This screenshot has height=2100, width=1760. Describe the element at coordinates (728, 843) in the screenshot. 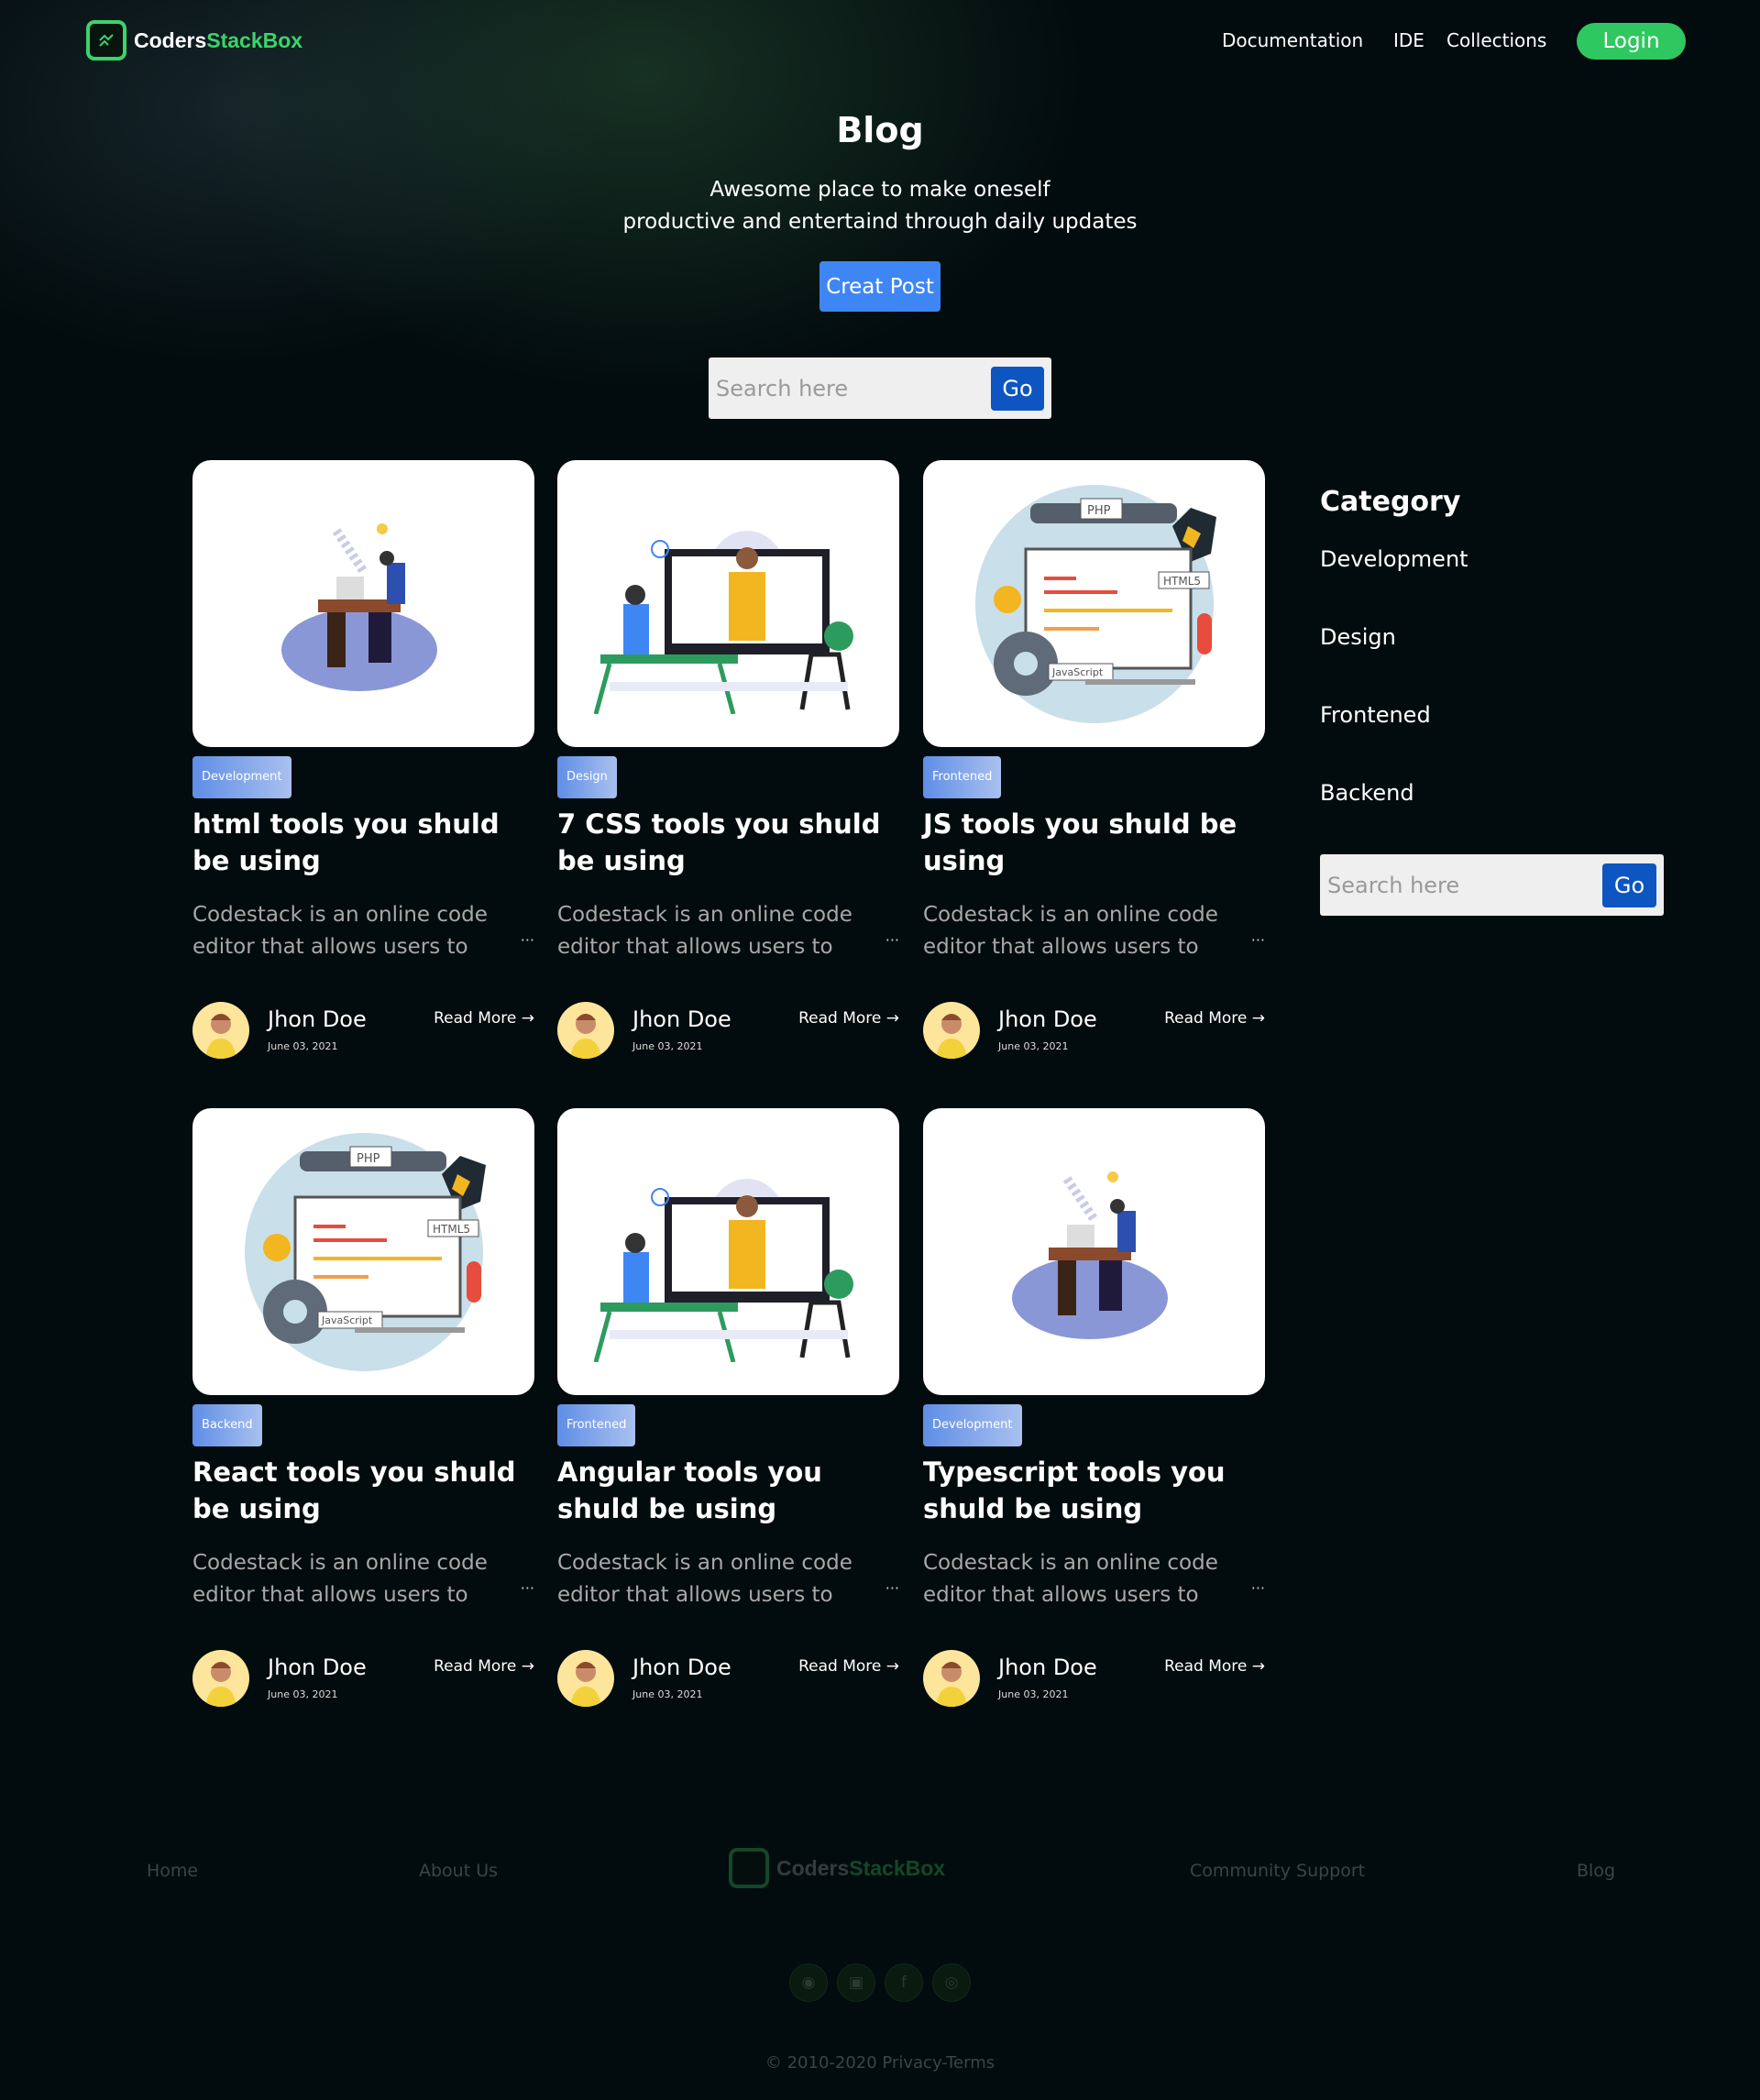

I see `post-title: 7 CSS tools you shuld be using` at that location.